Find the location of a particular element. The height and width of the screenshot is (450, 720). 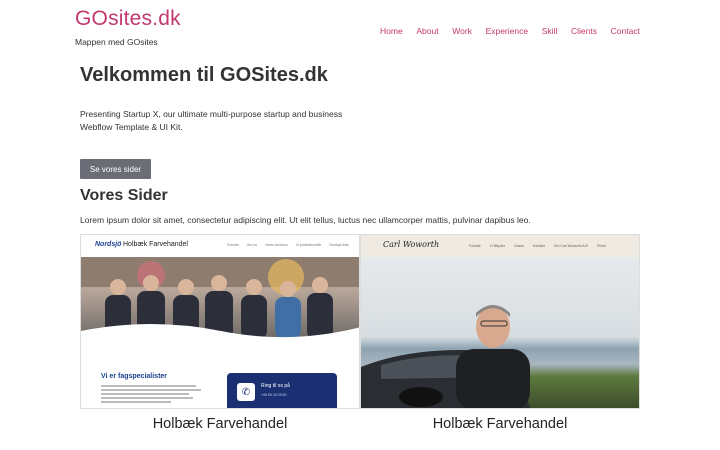

screenshot-heading: Vi er fagspecialister is located at coordinates (134, 376).